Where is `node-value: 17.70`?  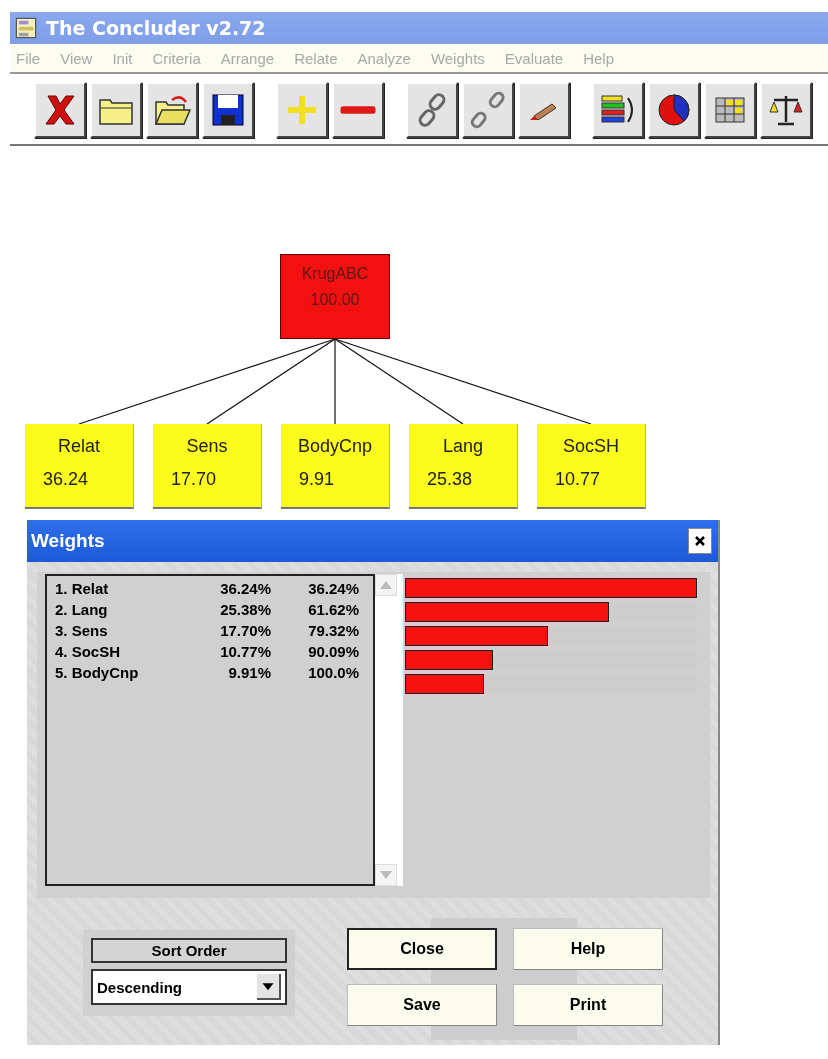 node-value: 17.70 is located at coordinates (194, 479).